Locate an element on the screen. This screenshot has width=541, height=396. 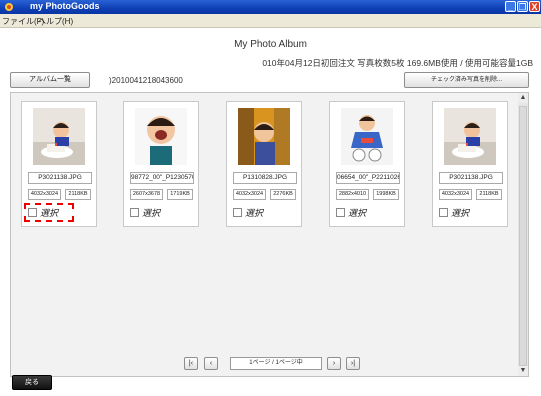
prev-page-button: ‹ is located at coordinates (211, 363).